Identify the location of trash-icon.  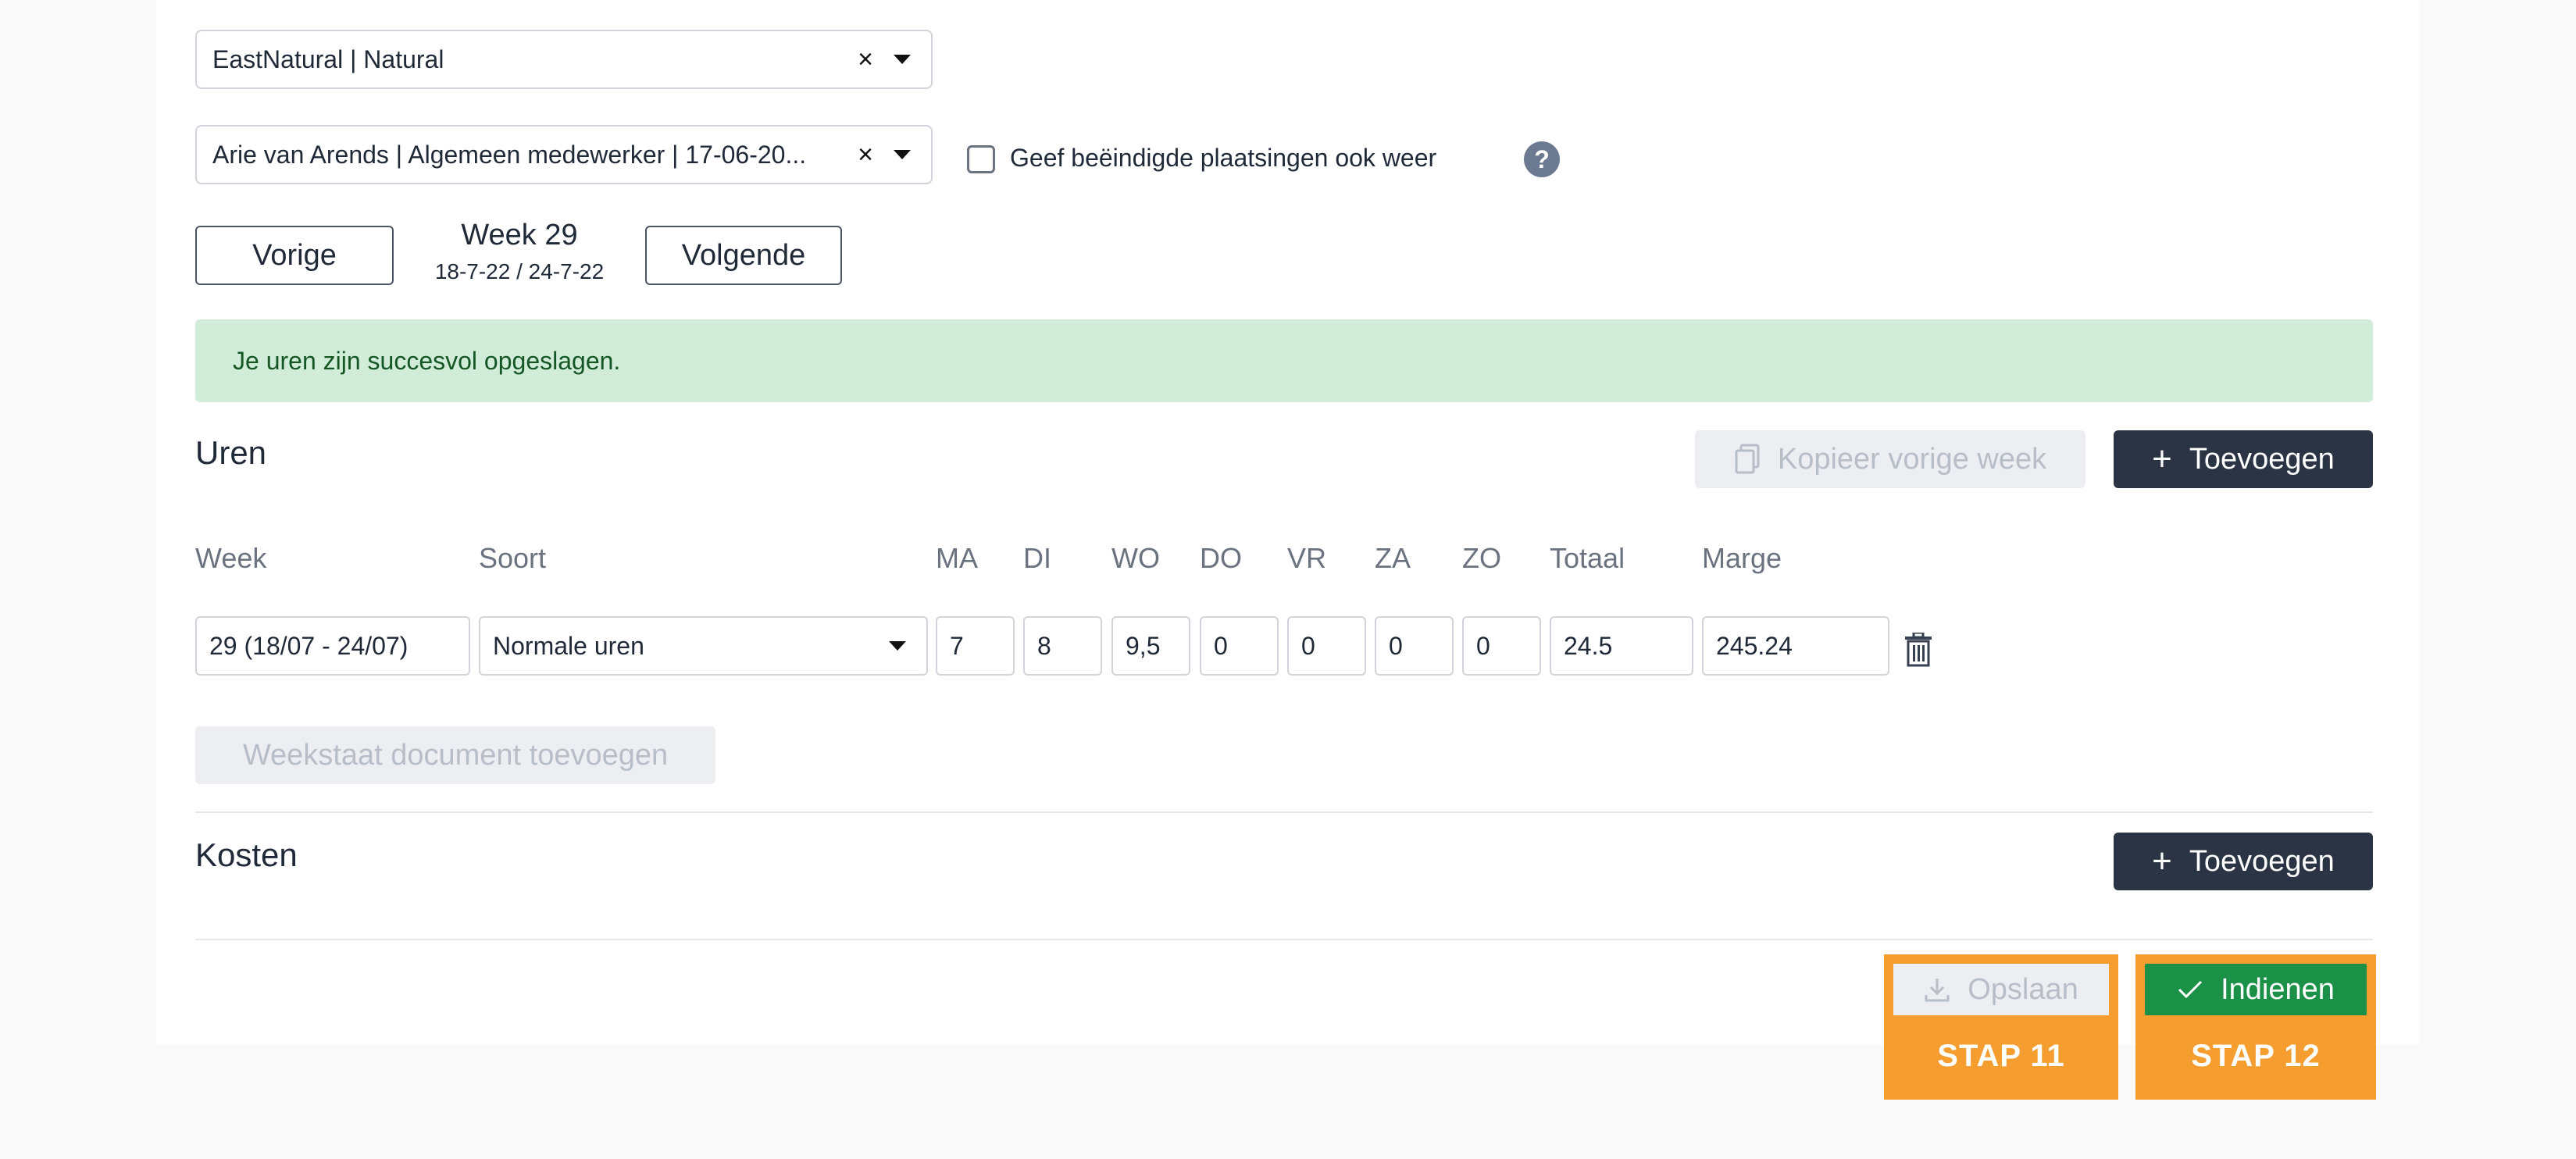
(1918, 650).